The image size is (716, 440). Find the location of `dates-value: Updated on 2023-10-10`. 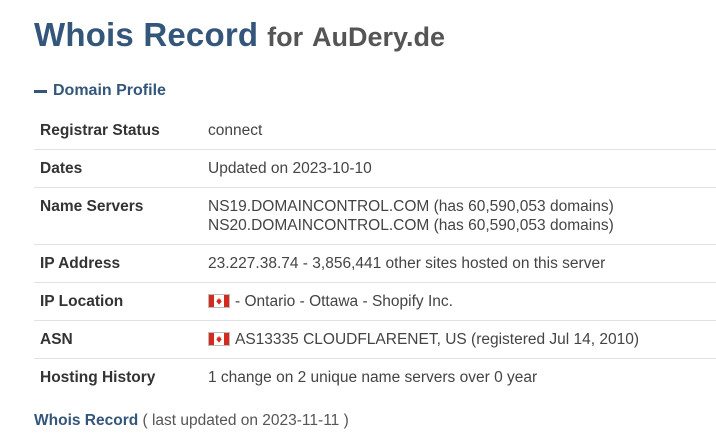

dates-value: Updated on 2023-10-10 is located at coordinates (462, 168).